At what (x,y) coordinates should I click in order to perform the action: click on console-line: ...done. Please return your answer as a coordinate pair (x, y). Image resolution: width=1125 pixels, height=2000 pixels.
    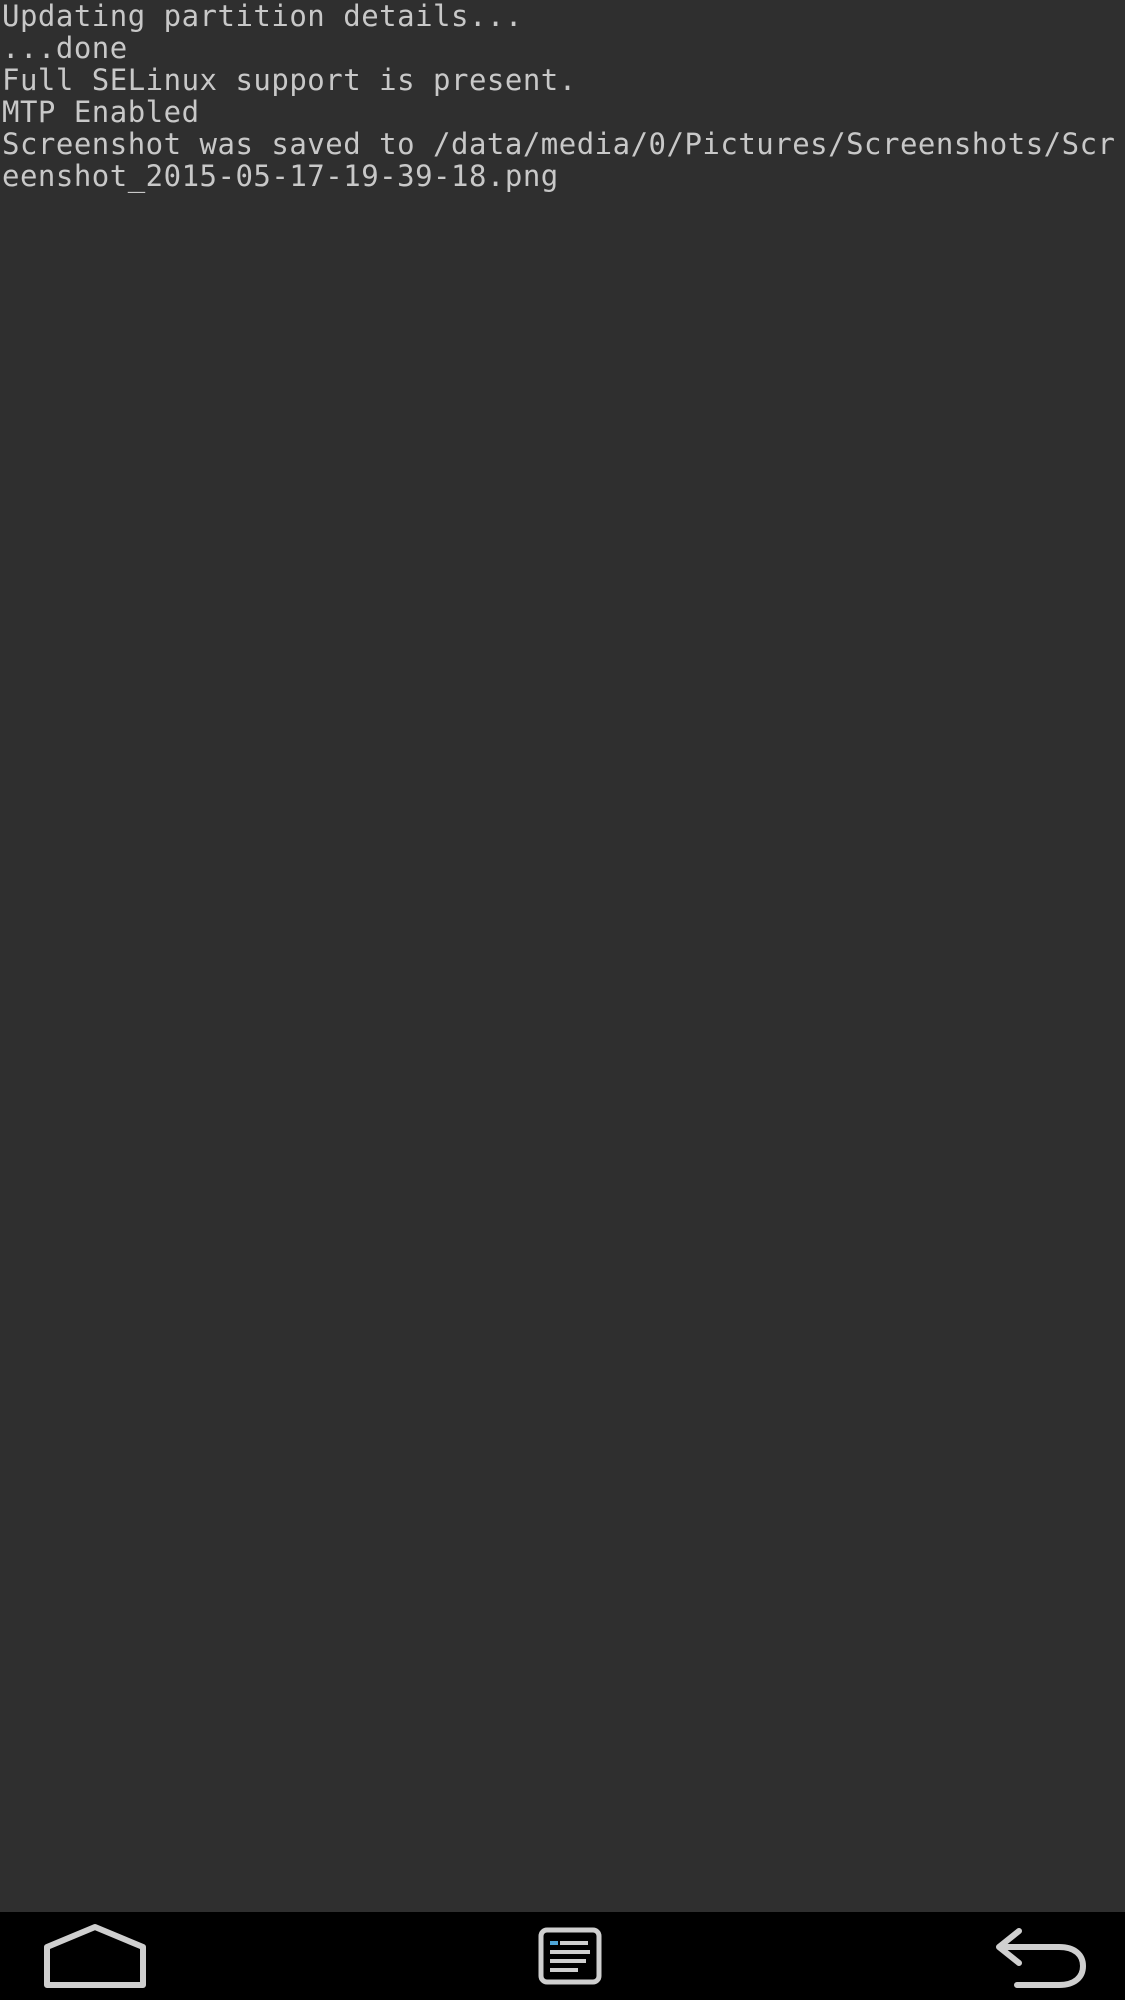
    Looking at the image, I should click on (65, 48).